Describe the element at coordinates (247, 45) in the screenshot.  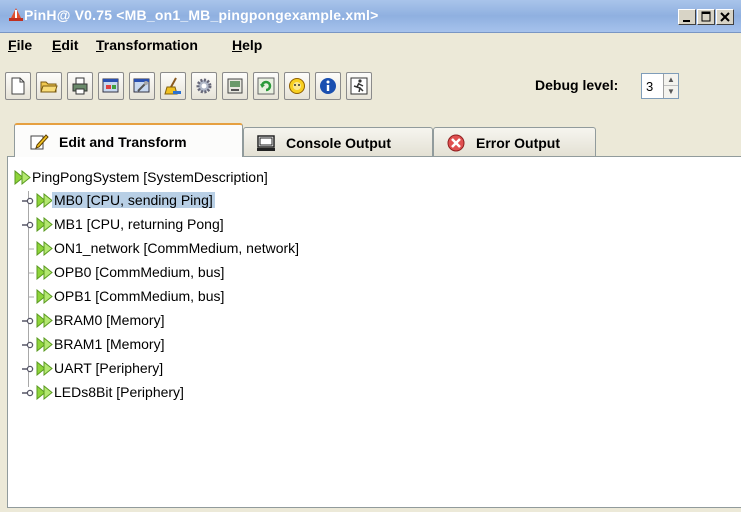
I see `menu-help: Help` at that location.